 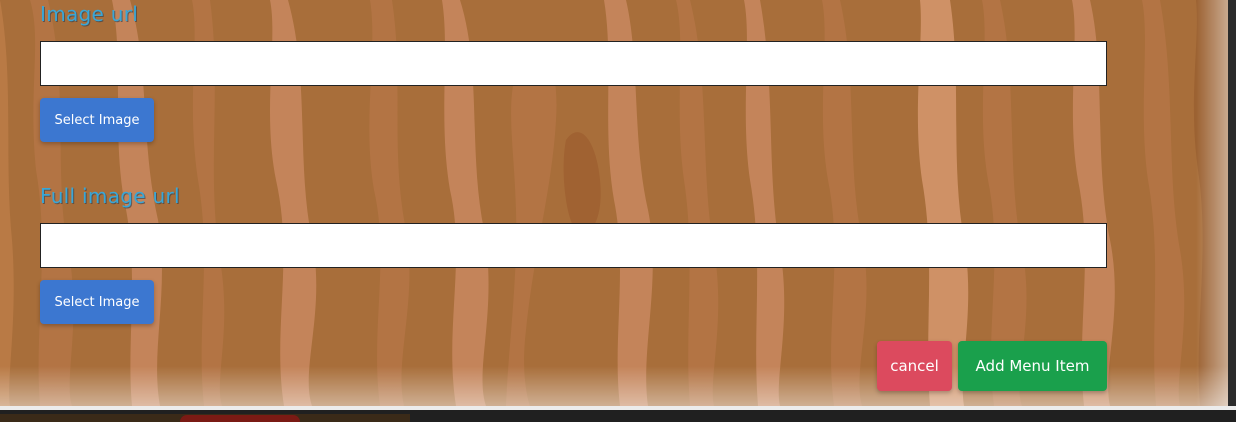 What do you see at coordinates (618, 414) in the screenshot?
I see `page-bottom-strip` at bounding box center [618, 414].